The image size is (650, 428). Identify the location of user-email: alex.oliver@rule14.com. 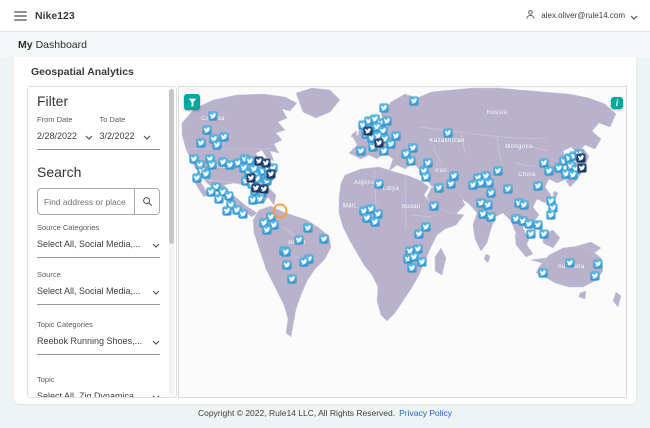
(583, 15).